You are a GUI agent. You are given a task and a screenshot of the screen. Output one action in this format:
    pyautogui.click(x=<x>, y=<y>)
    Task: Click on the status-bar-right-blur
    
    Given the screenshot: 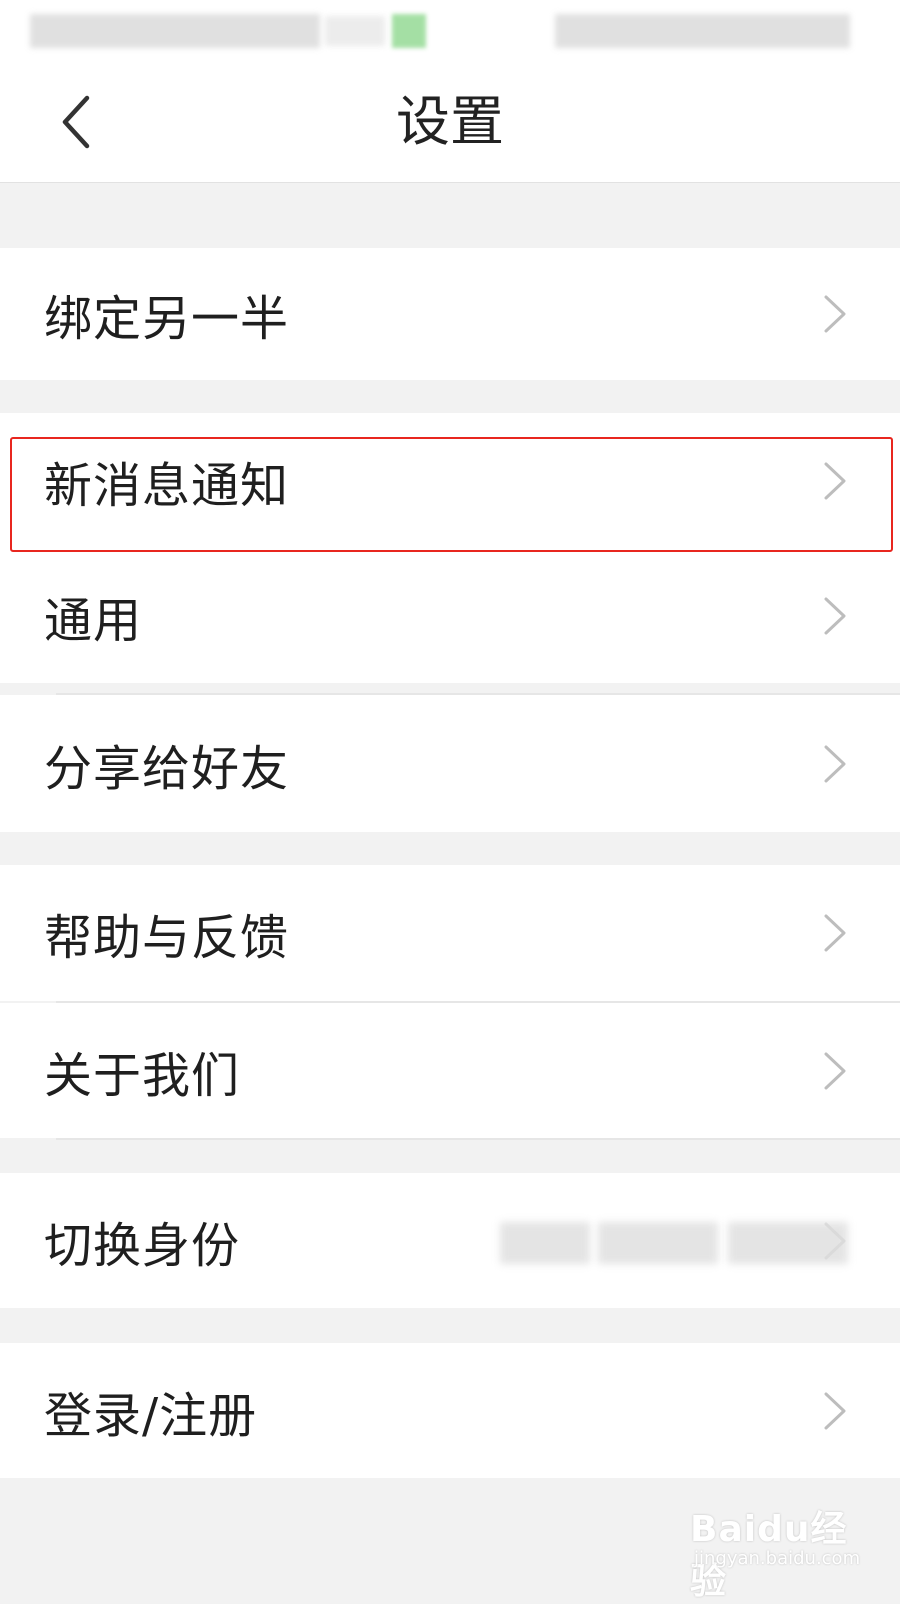 What is the action you would take?
    pyautogui.click(x=702, y=31)
    